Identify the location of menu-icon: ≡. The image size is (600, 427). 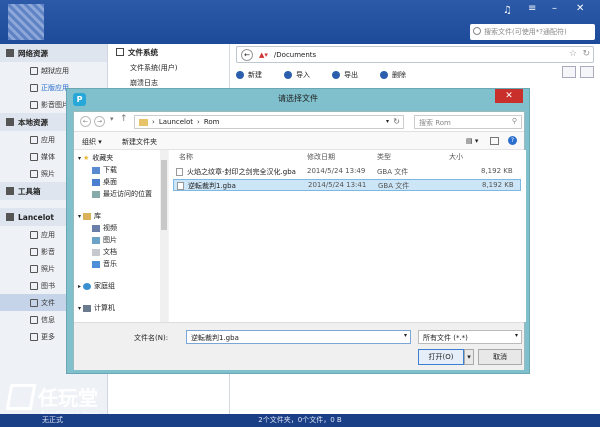
(532, 8).